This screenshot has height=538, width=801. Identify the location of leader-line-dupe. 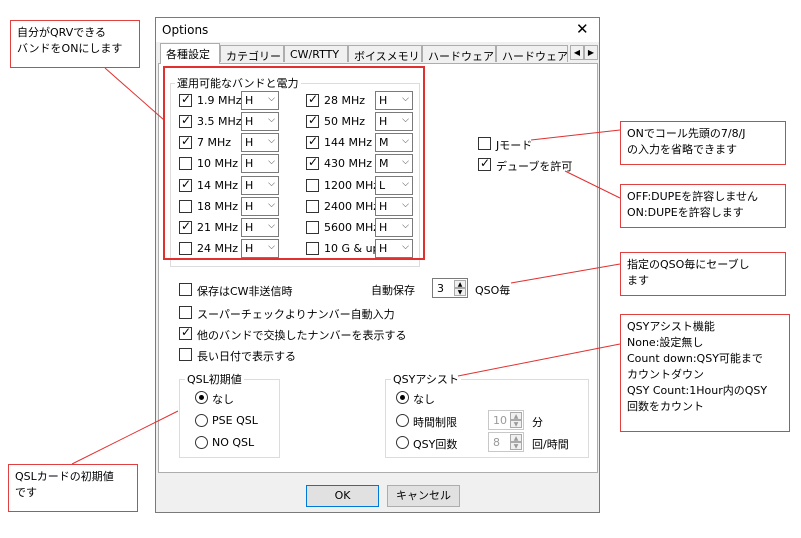
(592, 184).